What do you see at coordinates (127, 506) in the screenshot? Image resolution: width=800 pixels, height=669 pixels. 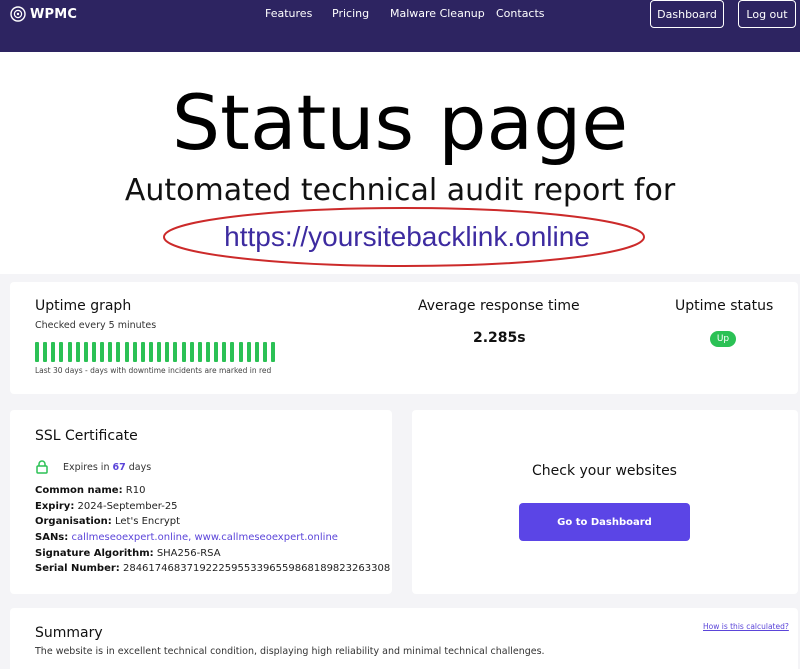 I see `ssl-expiry-value: 2024-September-25` at bounding box center [127, 506].